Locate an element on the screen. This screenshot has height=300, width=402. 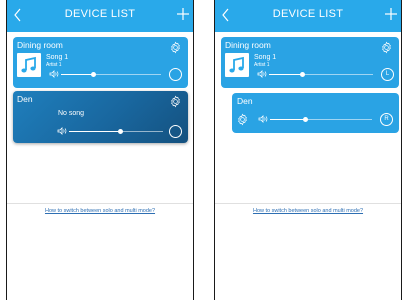
device-card-den: Den No song is located at coordinates (100, 117).